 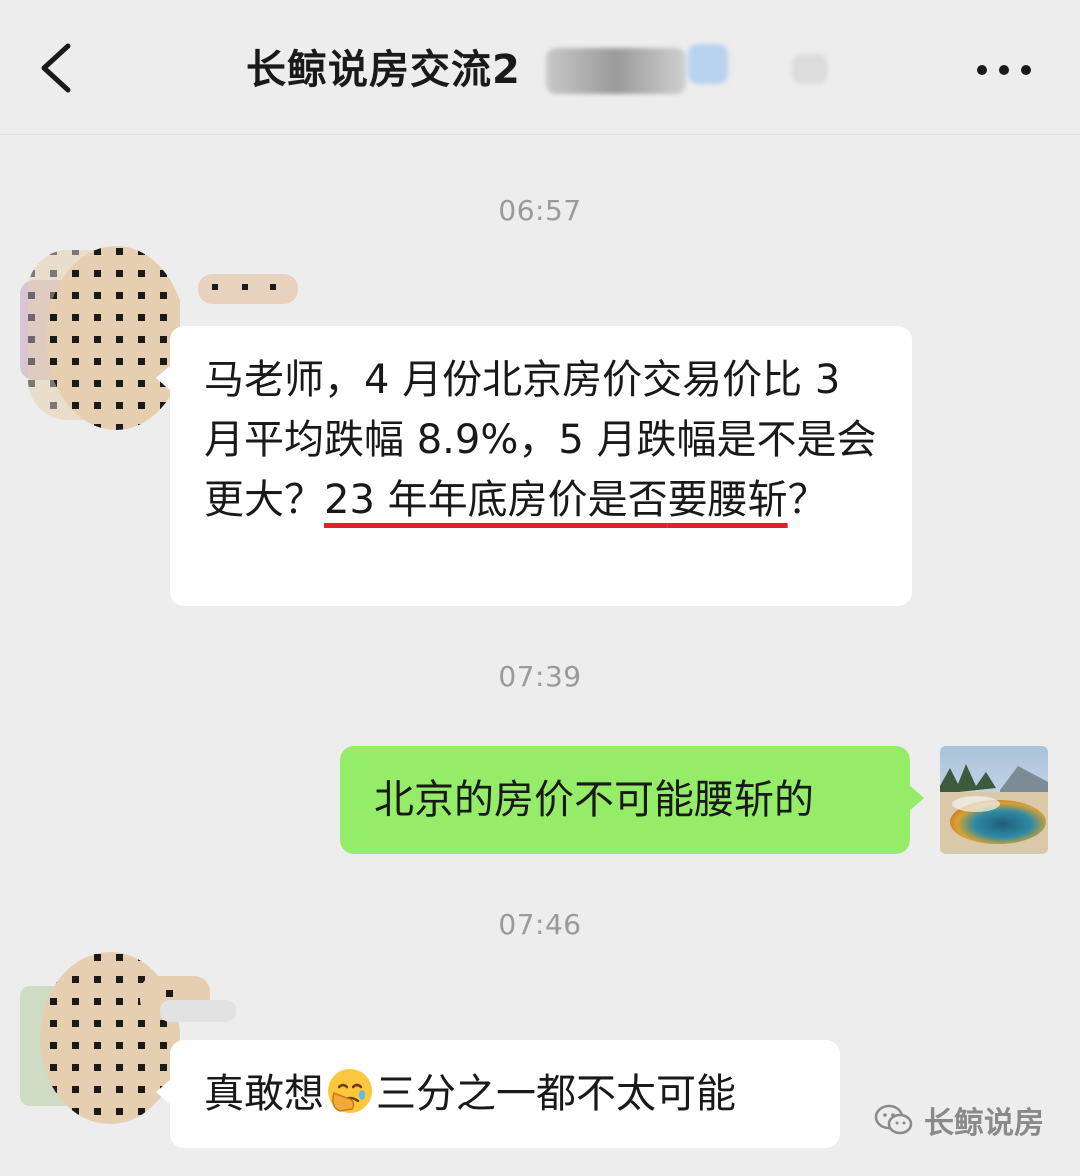 What do you see at coordinates (540, 210) in the screenshot?
I see `timestamp: 06:57` at bounding box center [540, 210].